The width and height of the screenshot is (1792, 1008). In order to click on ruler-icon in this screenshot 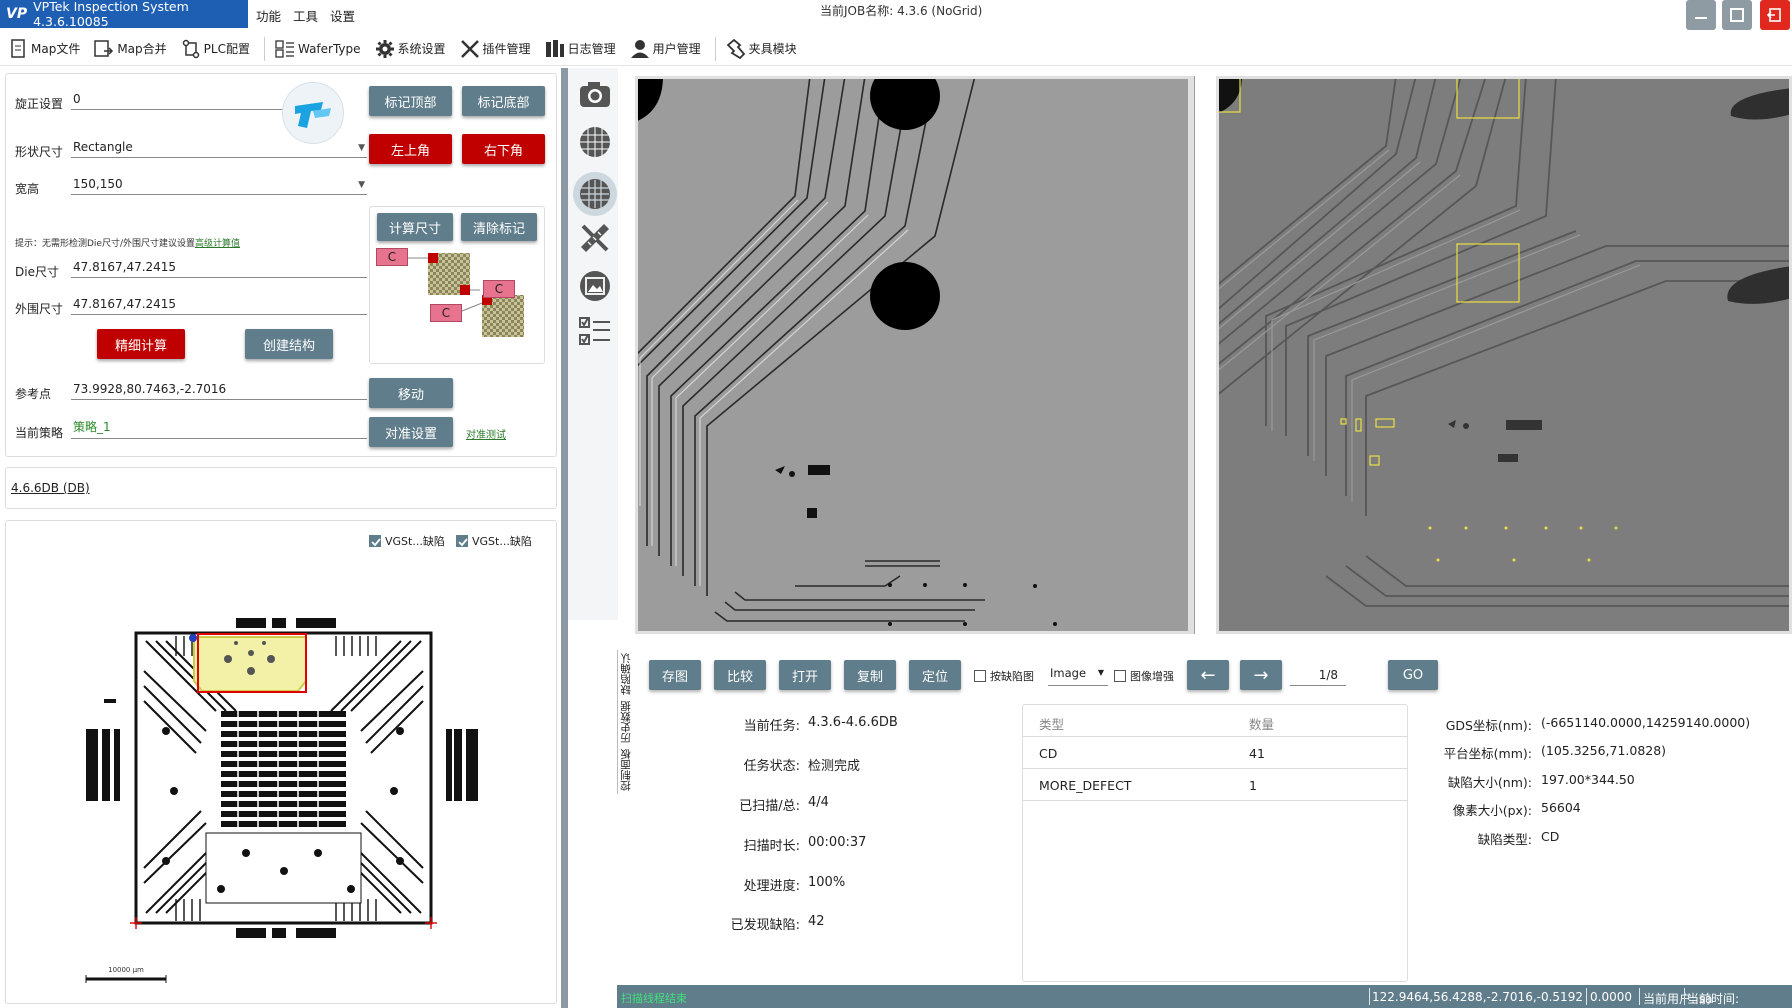, I will do `click(595, 238)`.